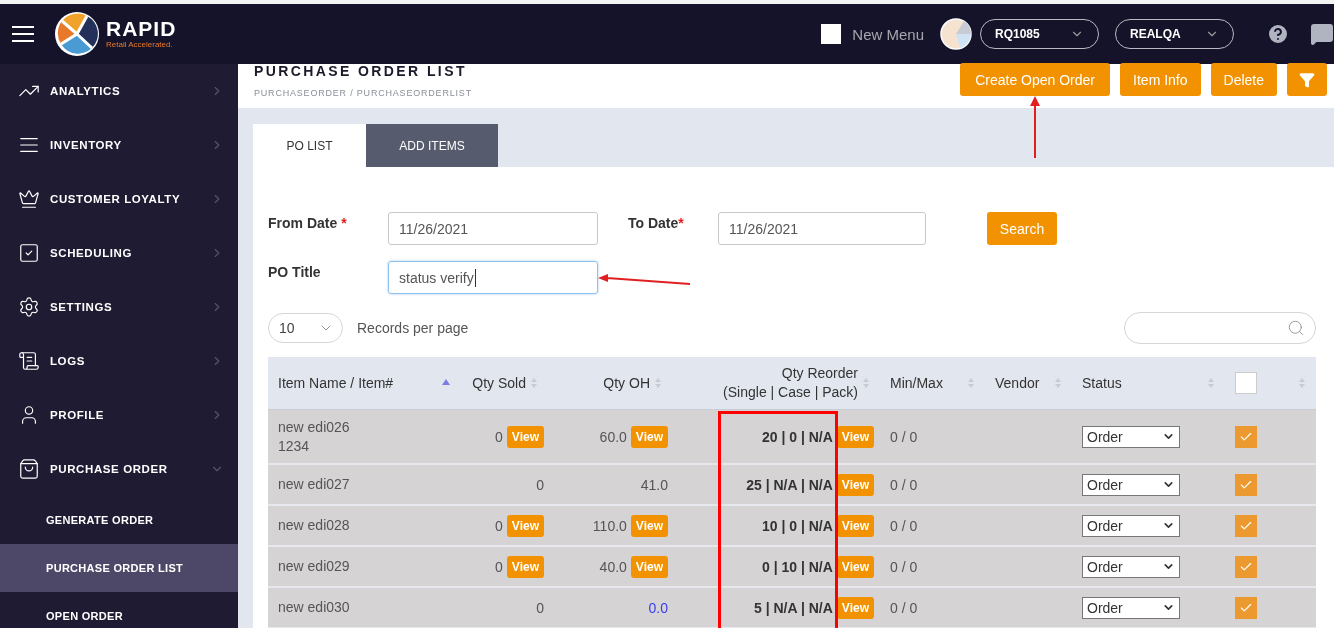  What do you see at coordinates (776, 526) in the screenshot?
I see `table-cell: 10 | 0 | N/A View` at bounding box center [776, 526].